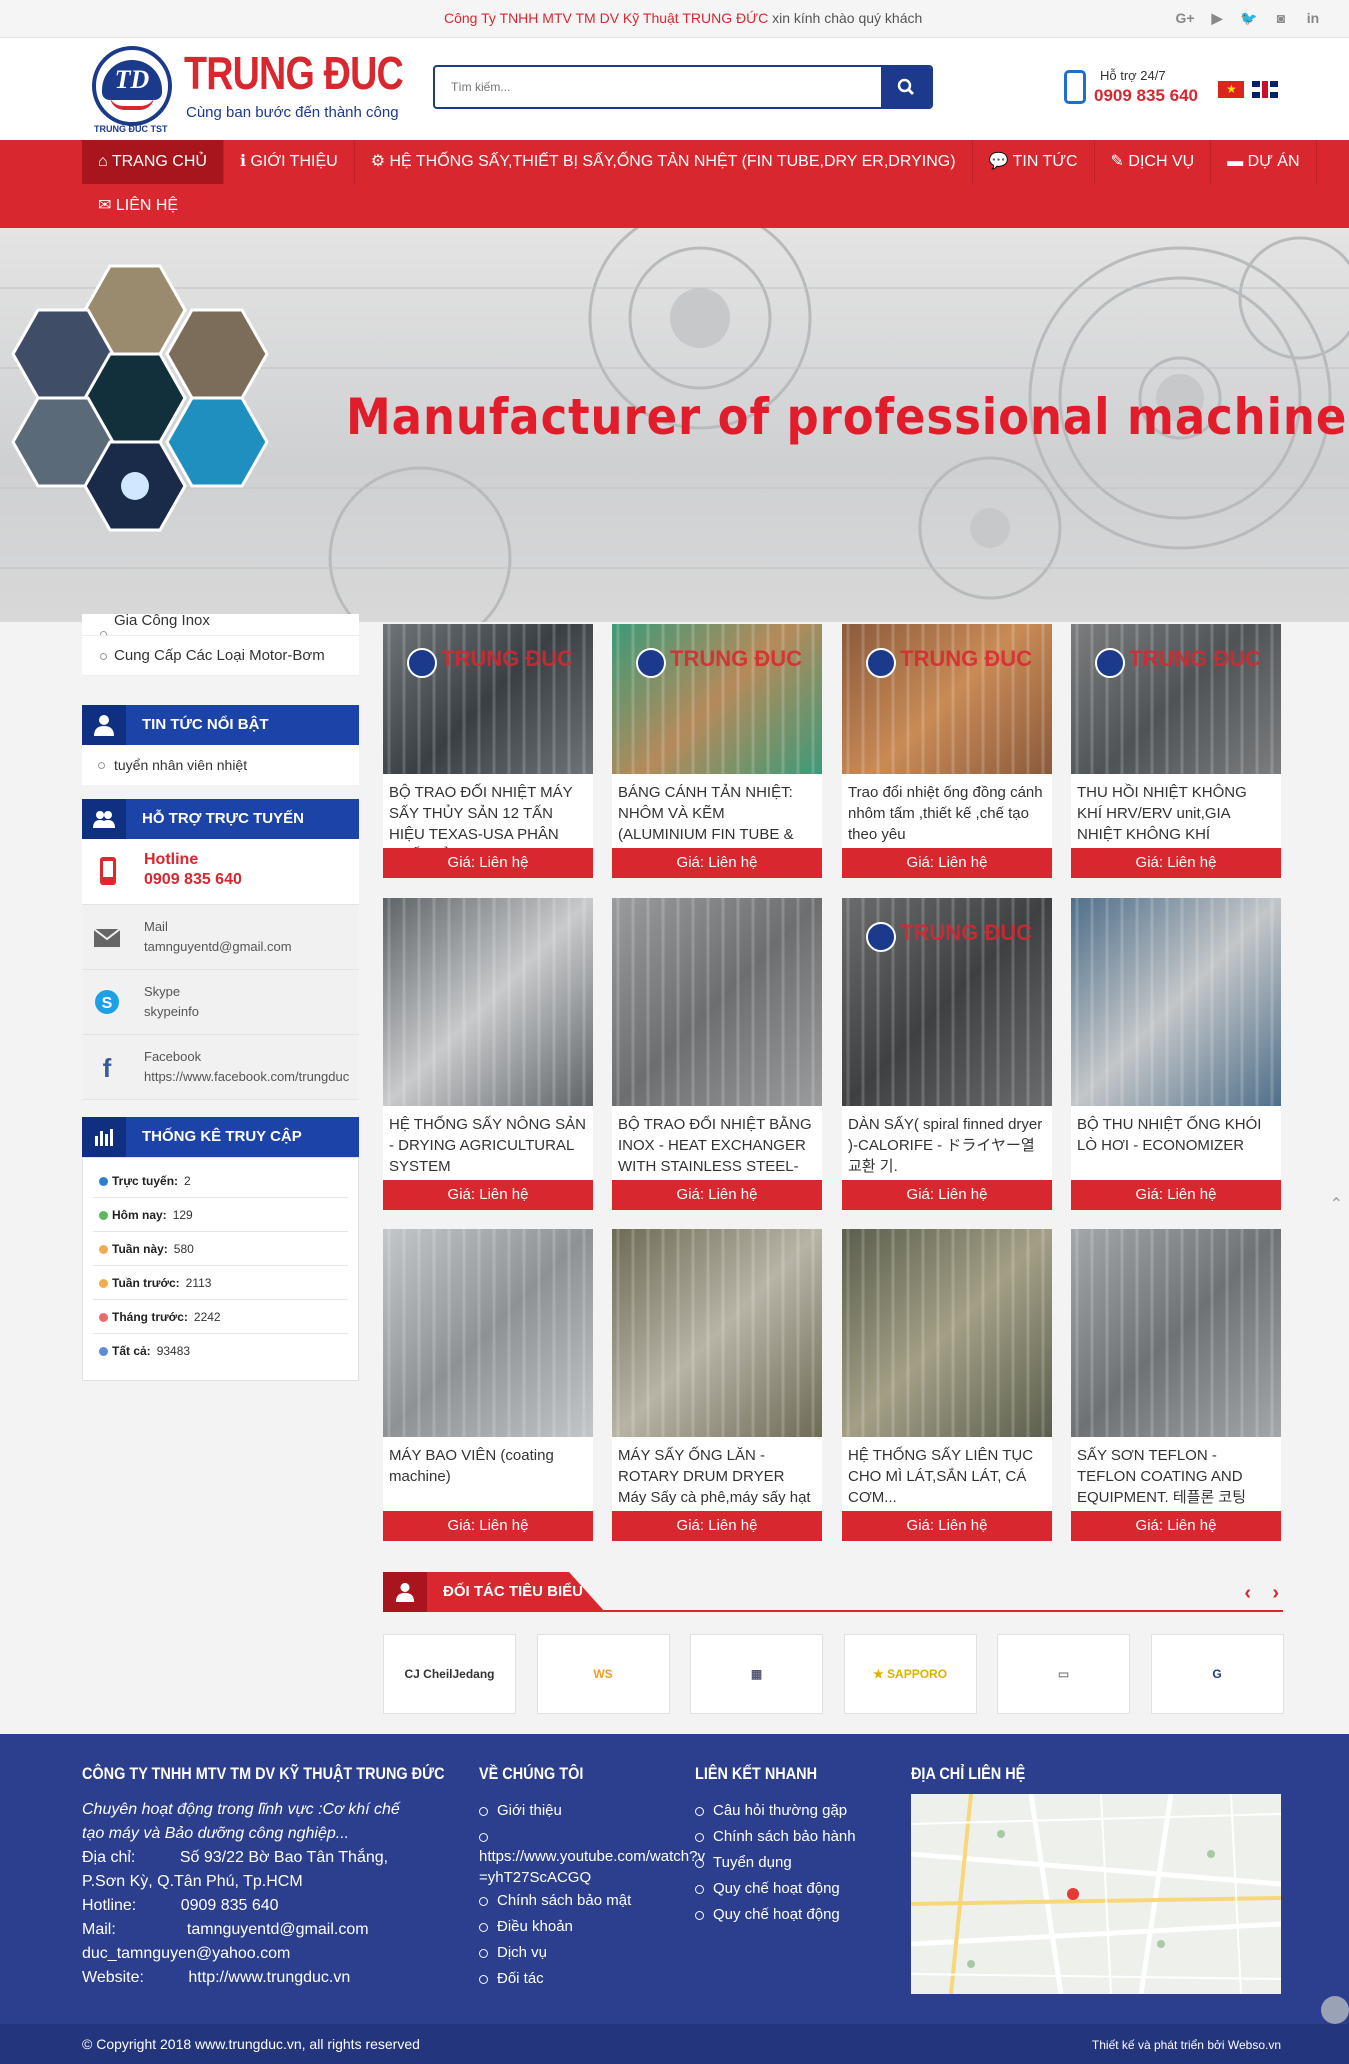 This screenshot has height=2064, width=1349. I want to click on partner-logo: ▦, so click(756, 1674).